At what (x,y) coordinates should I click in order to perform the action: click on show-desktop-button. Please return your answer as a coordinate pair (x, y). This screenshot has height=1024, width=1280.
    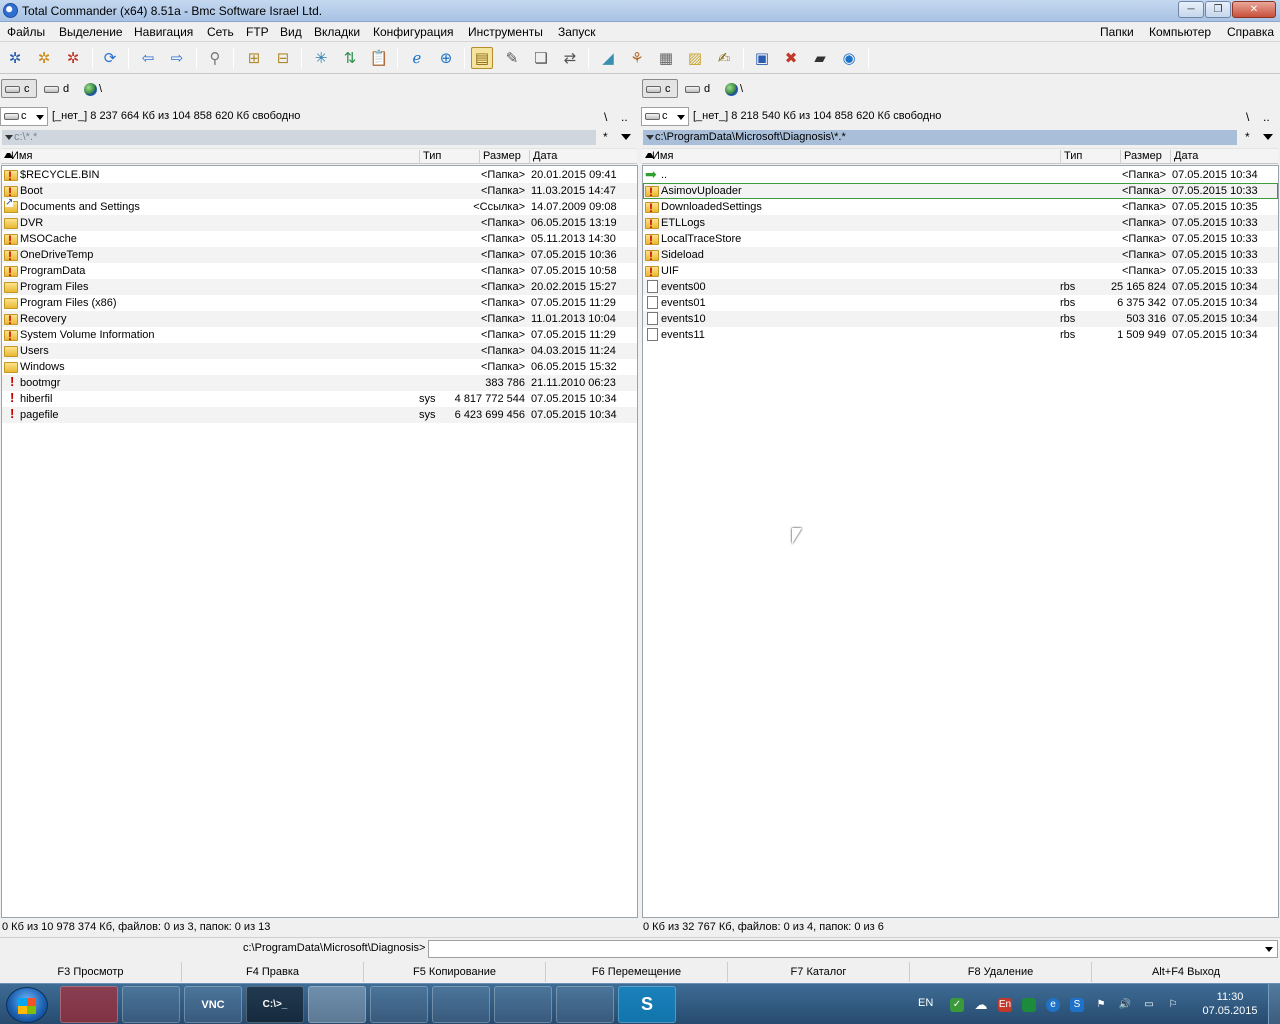
    Looking at the image, I should click on (1274, 1004).